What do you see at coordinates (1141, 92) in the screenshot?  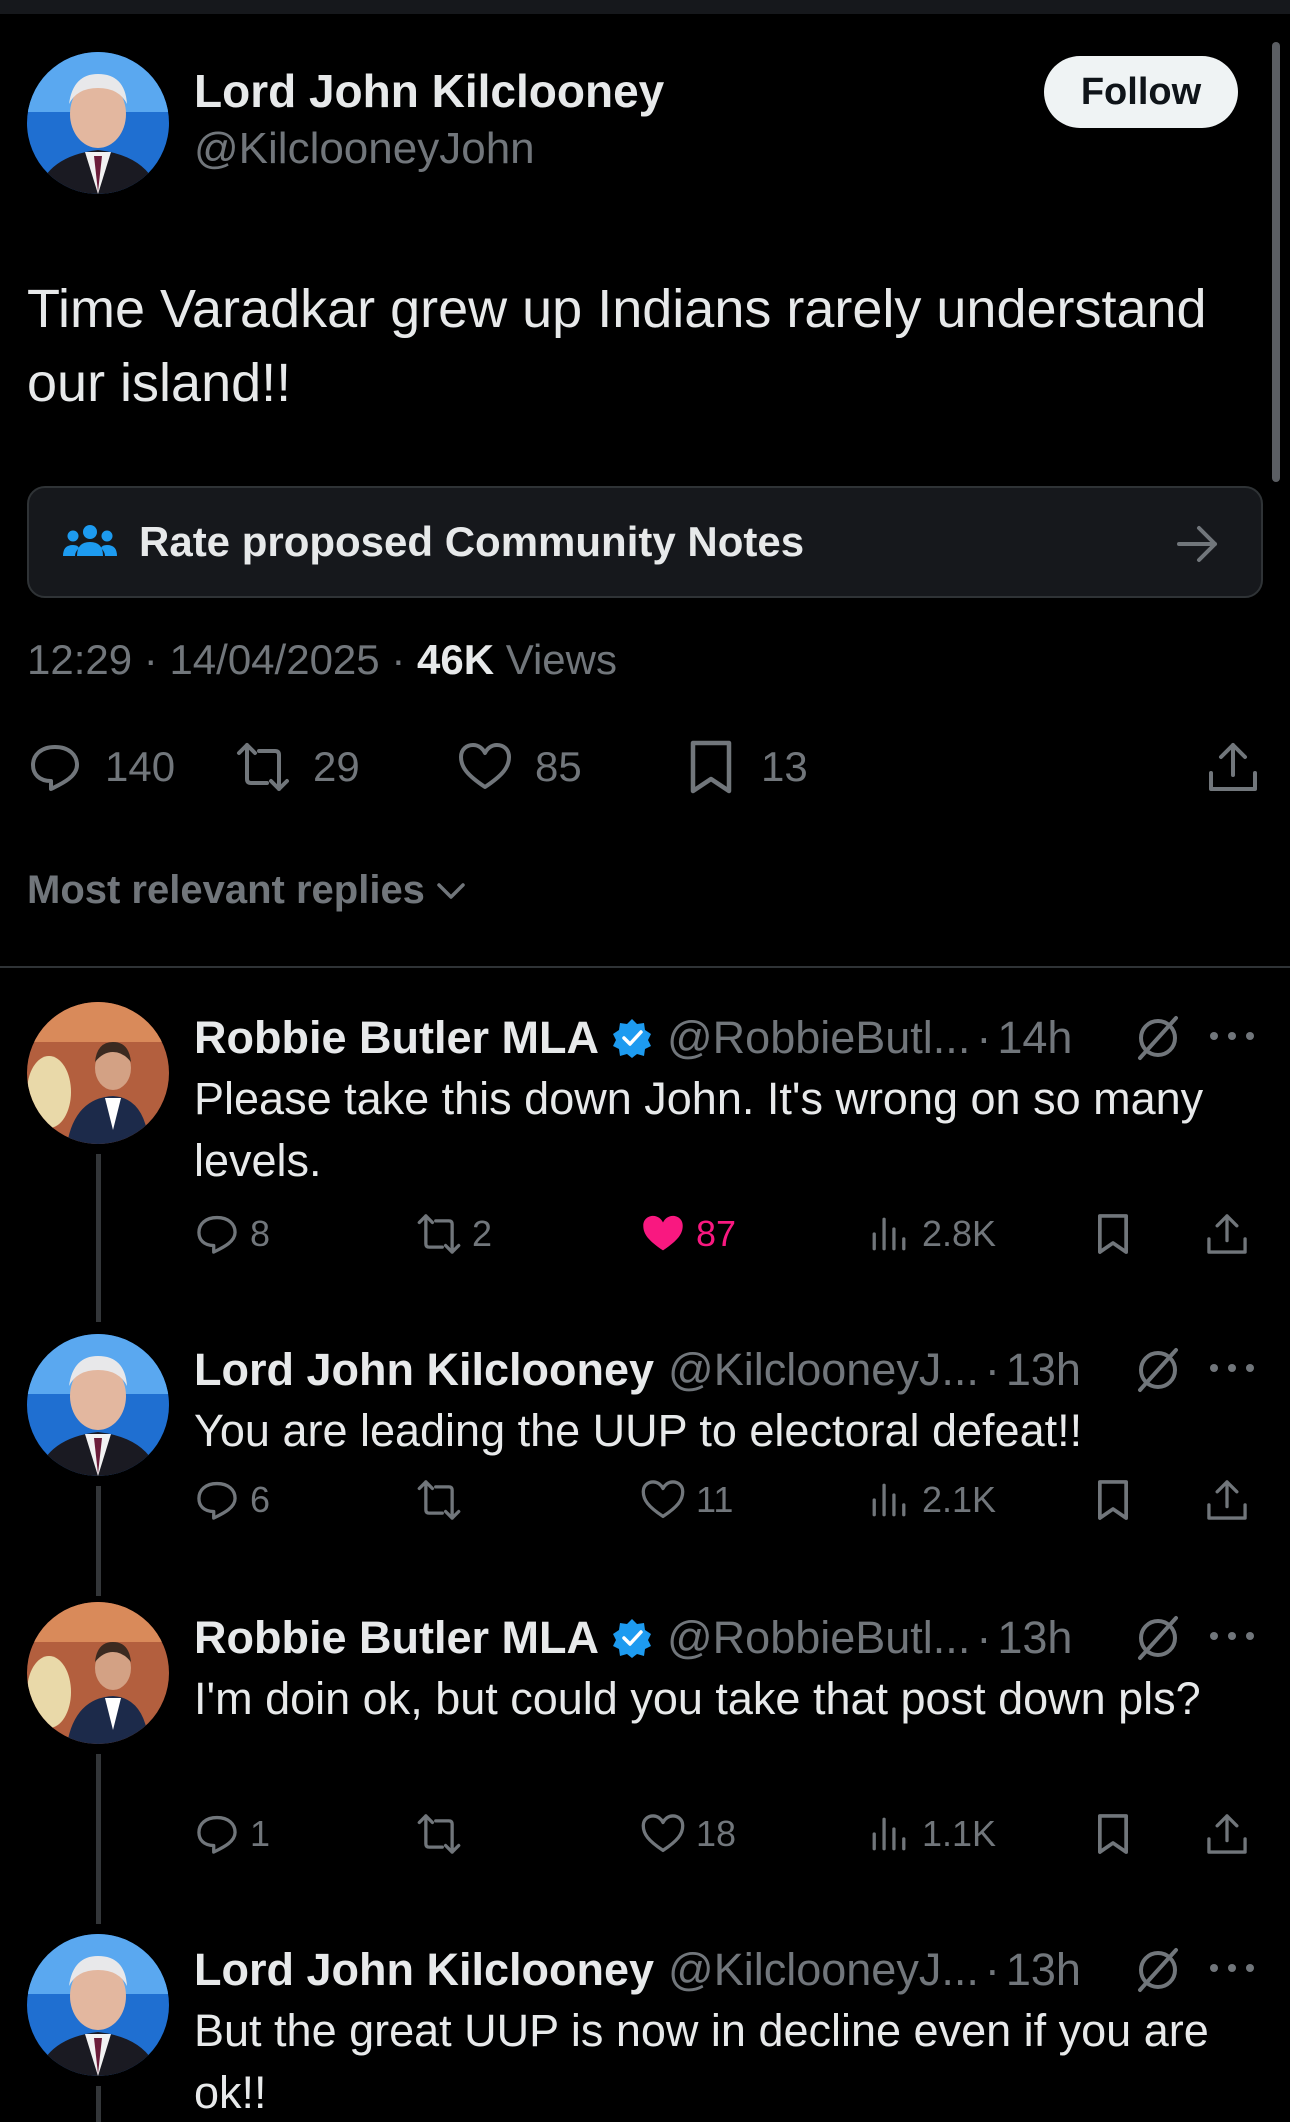 I see `follow-button: Follow` at bounding box center [1141, 92].